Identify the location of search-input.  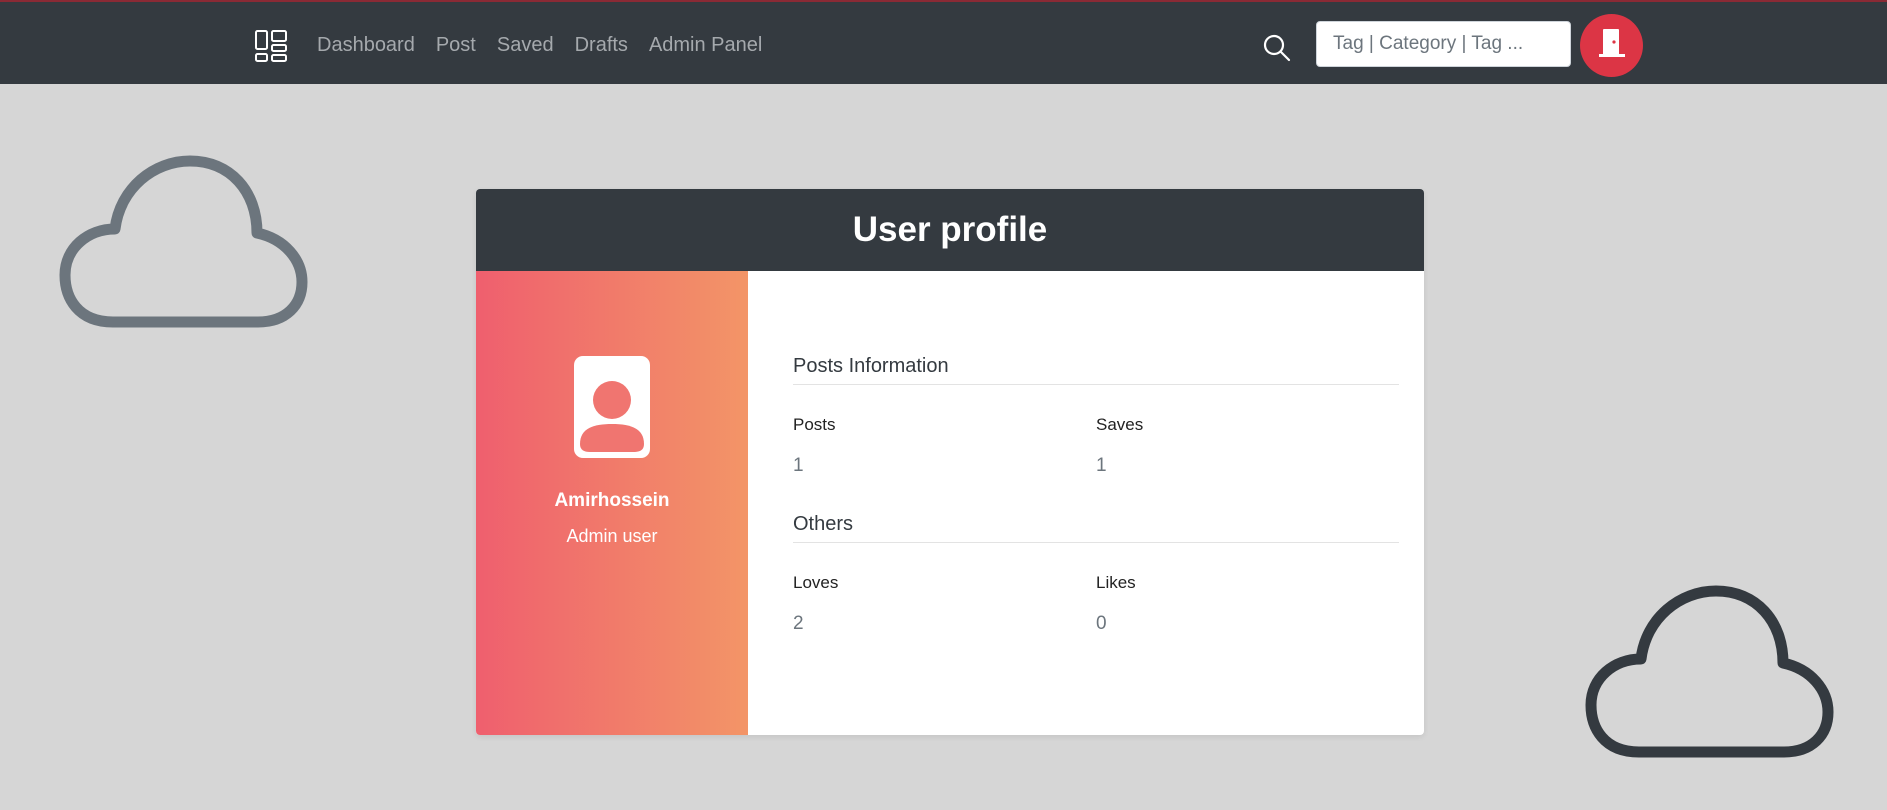
(1443, 44).